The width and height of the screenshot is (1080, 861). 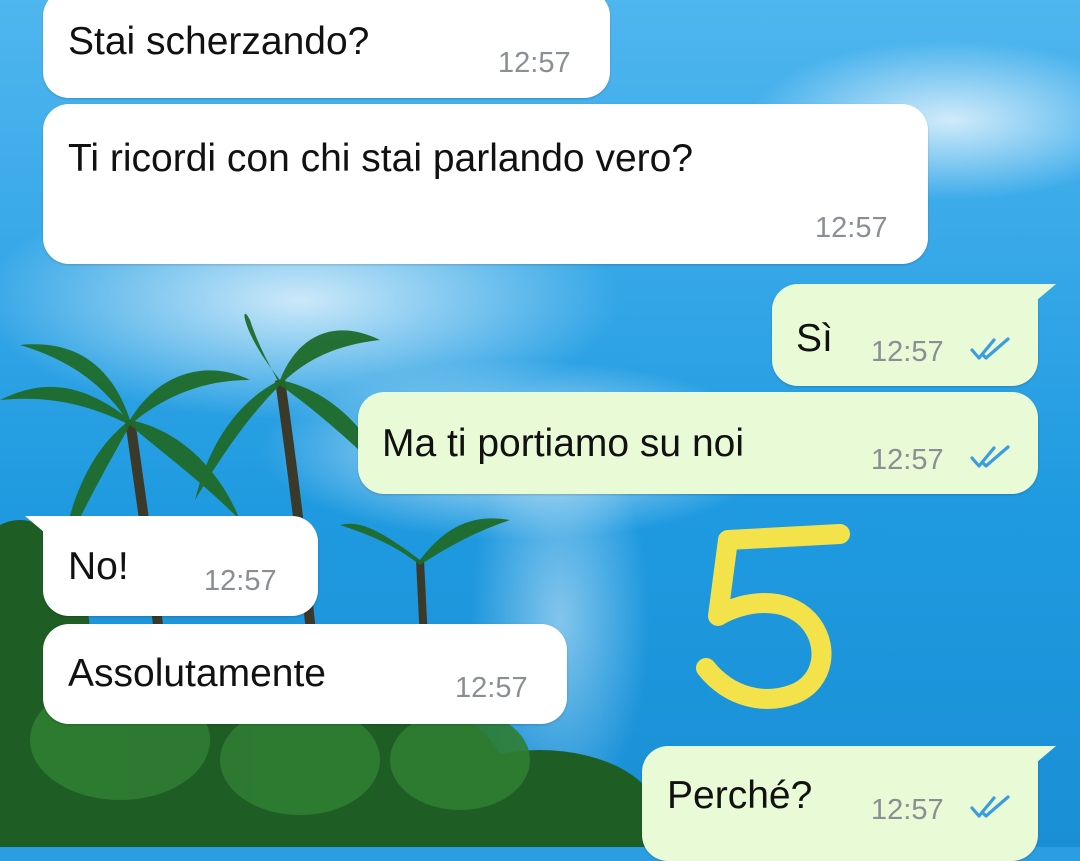 What do you see at coordinates (171, 566) in the screenshot?
I see `message-bubble-incoming: No! 12:57` at bounding box center [171, 566].